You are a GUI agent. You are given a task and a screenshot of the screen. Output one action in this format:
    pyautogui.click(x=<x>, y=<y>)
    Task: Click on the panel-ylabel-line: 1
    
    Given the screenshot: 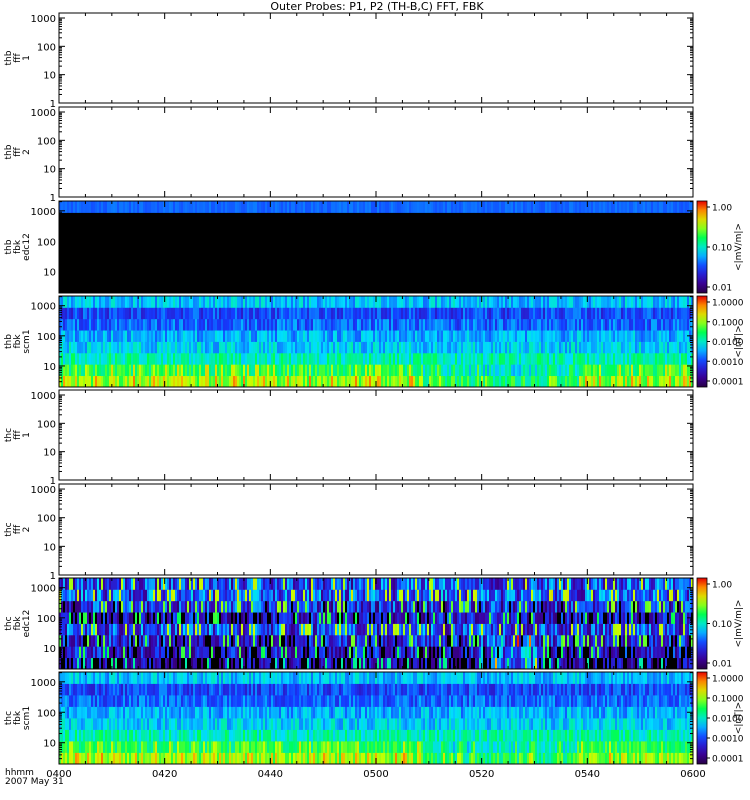 What is the action you would take?
    pyautogui.click(x=27, y=58)
    